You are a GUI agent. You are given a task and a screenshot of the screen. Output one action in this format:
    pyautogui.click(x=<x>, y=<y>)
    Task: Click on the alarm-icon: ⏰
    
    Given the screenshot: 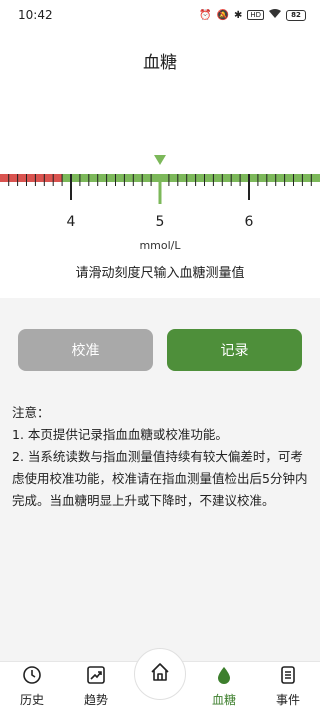 What is the action you would take?
    pyautogui.click(x=205, y=15)
    